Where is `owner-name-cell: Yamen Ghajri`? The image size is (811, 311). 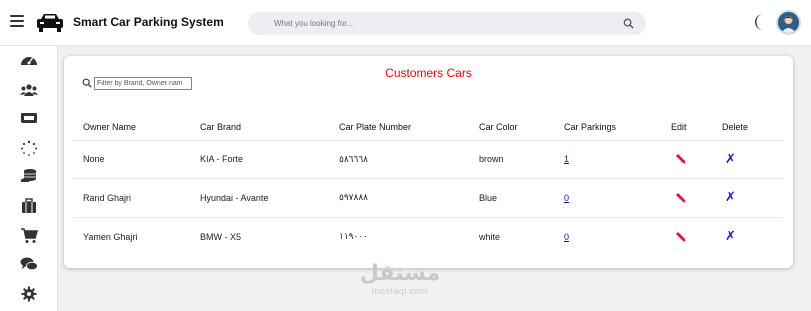 owner-name-cell: Yamen Ghajri is located at coordinates (110, 236).